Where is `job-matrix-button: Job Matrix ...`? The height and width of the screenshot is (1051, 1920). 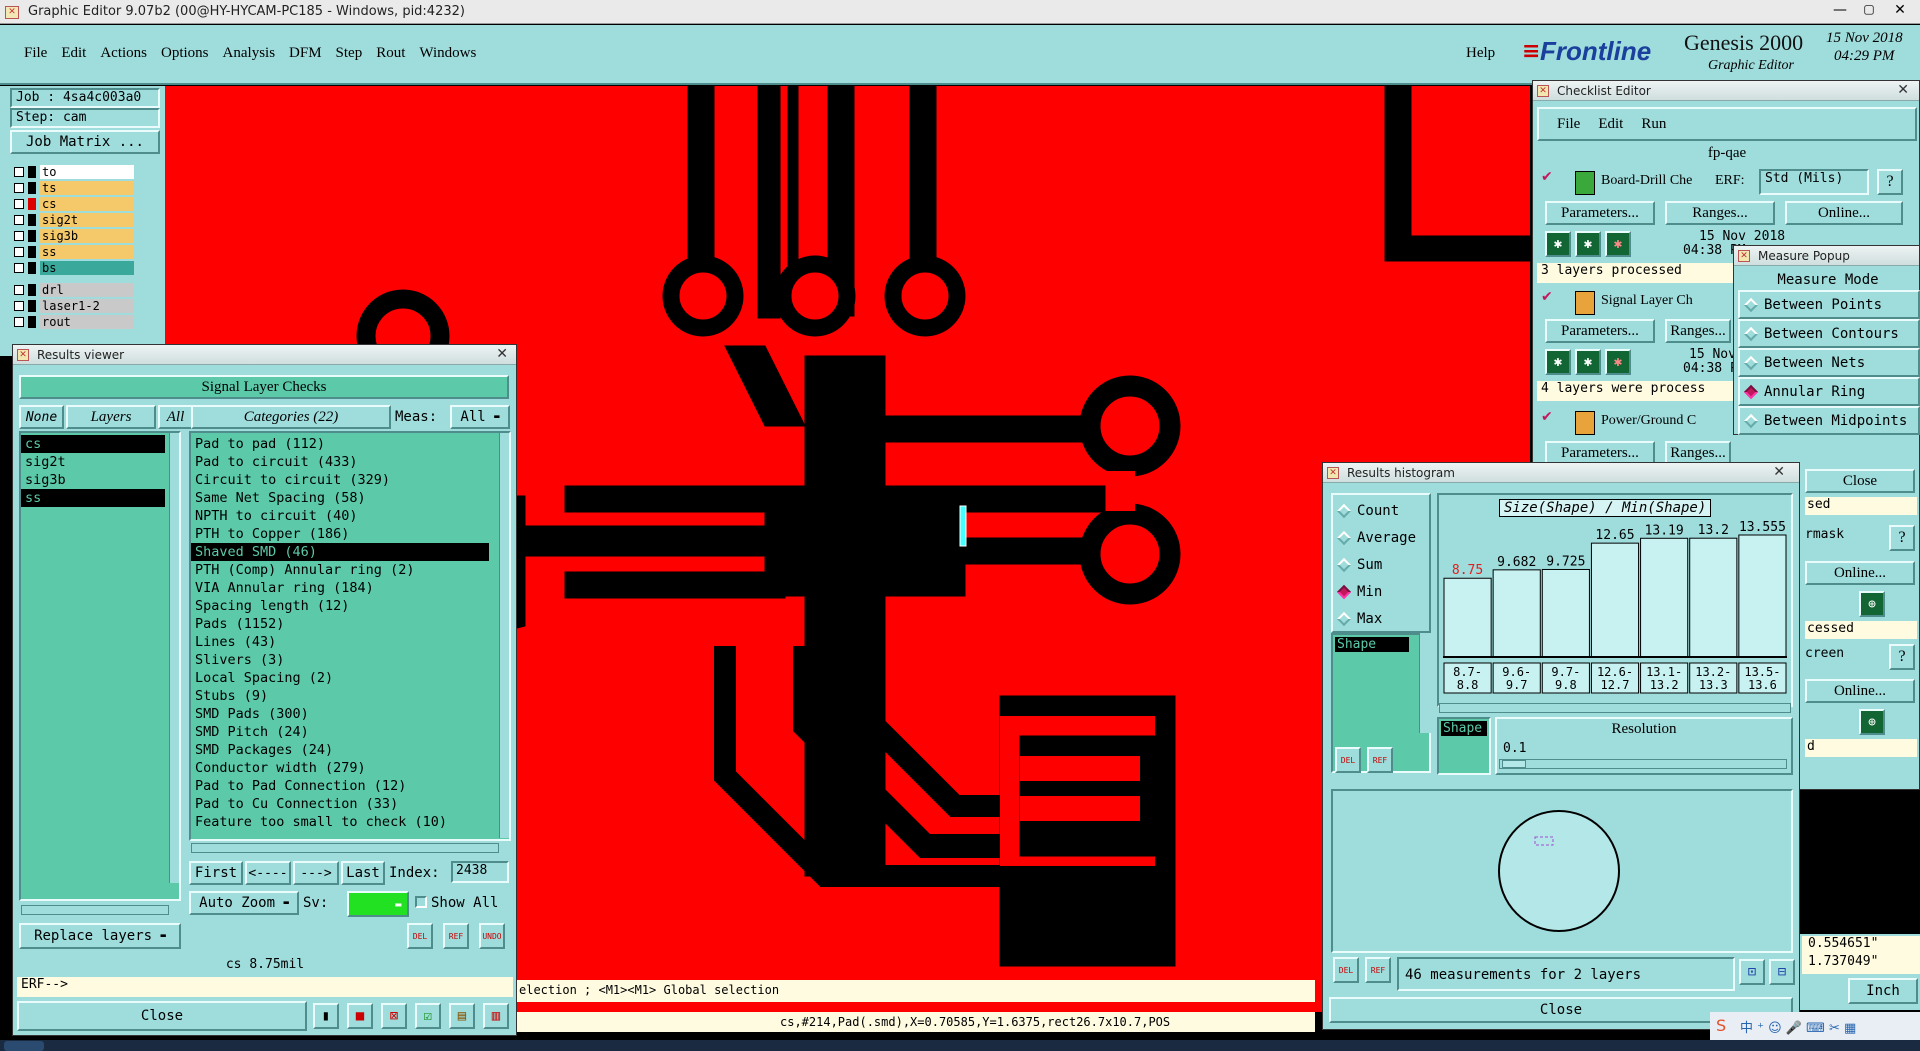 job-matrix-button: Job Matrix ... is located at coordinates (85, 142).